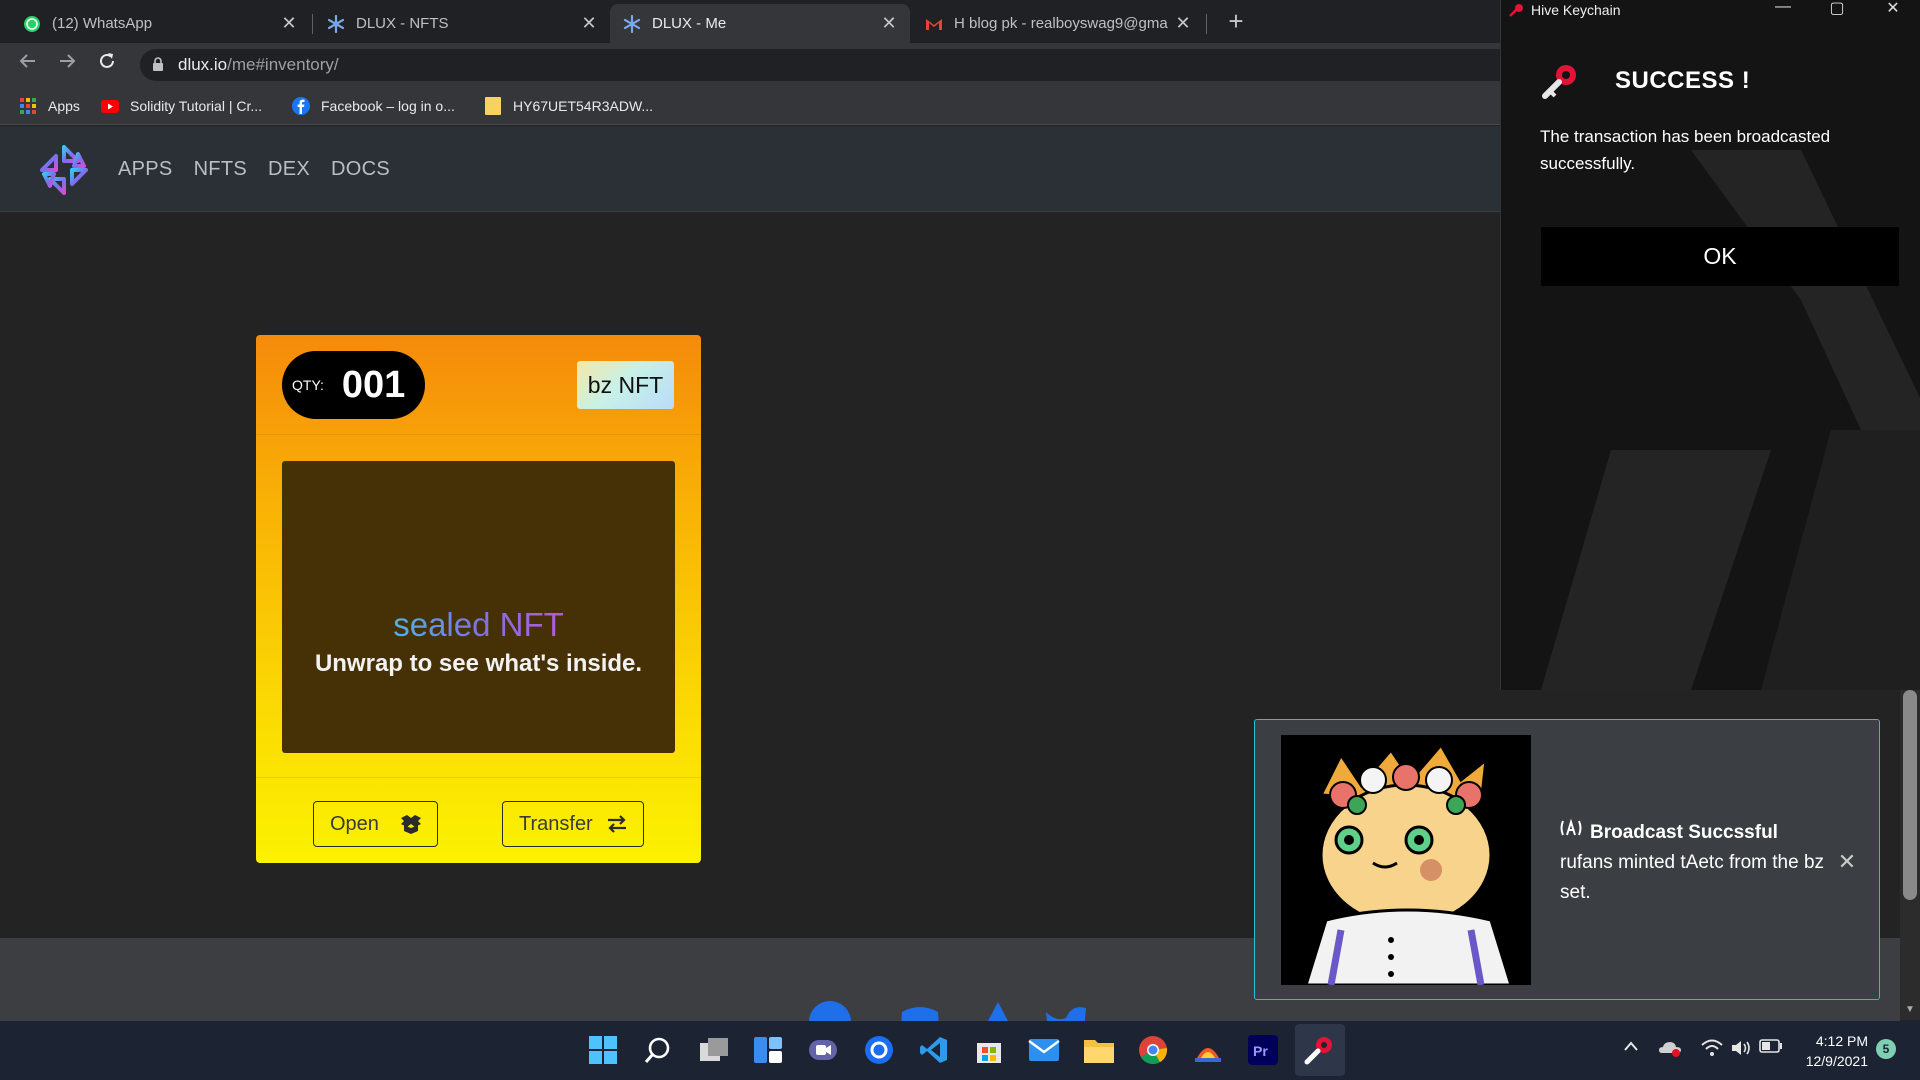 This screenshot has height=1080, width=1920. Describe the element at coordinates (689, 23) in the screenshot. I see `tab-title: DLUX - Me` at that location.